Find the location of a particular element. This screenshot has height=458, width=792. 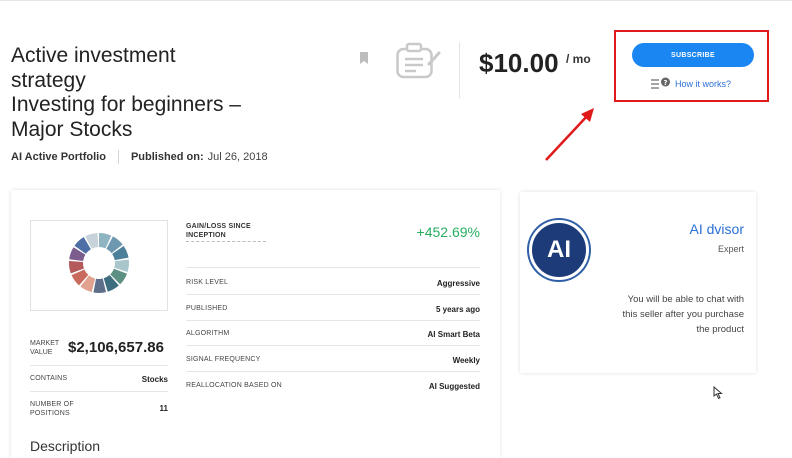

title-line-4: Major Stocks is located at coordinates (72, 129).